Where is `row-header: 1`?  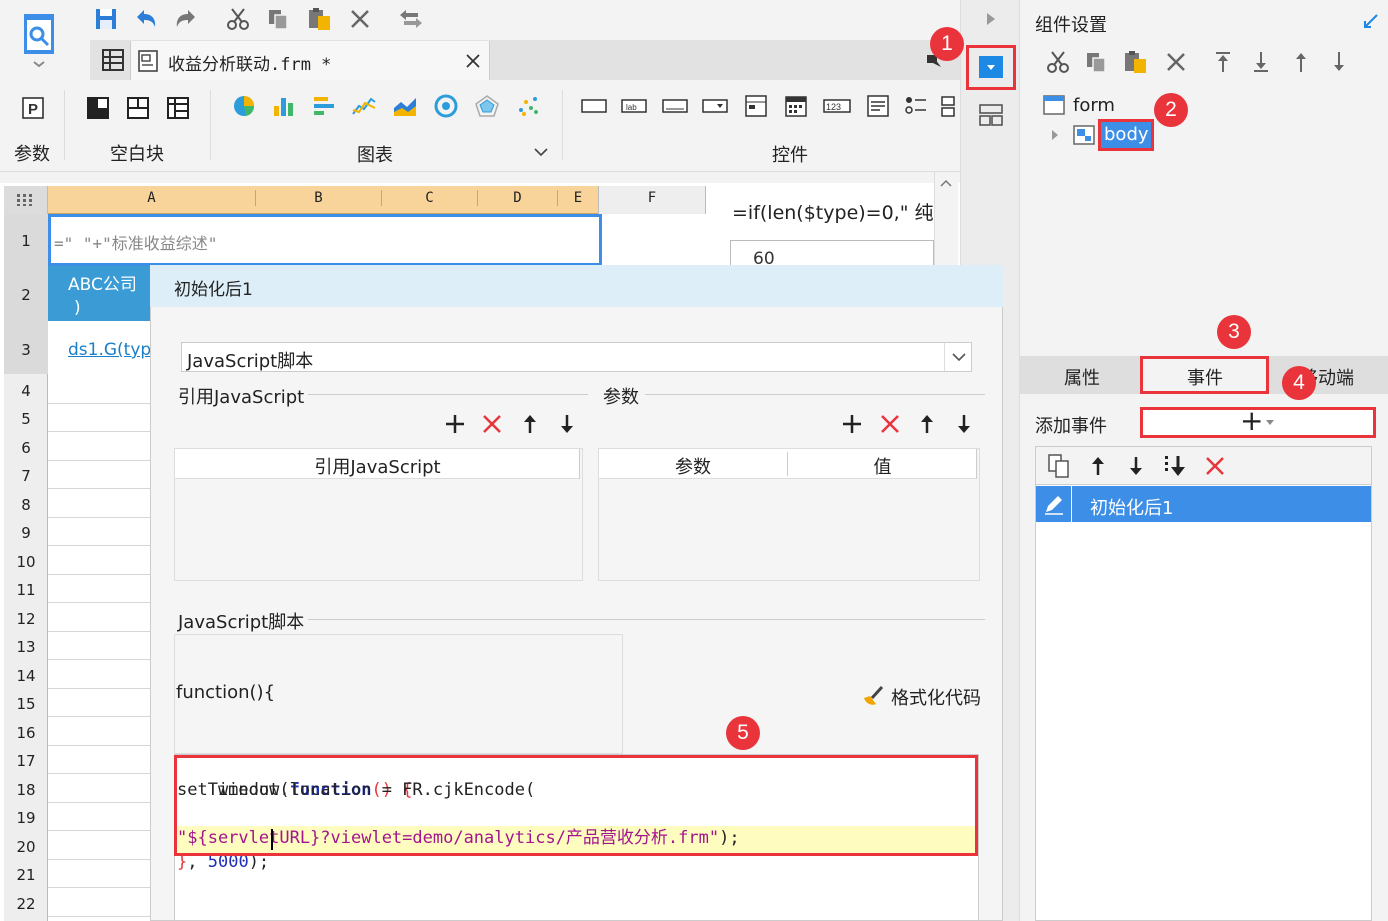
row-header: 1 is located at coordinates (26, 241).